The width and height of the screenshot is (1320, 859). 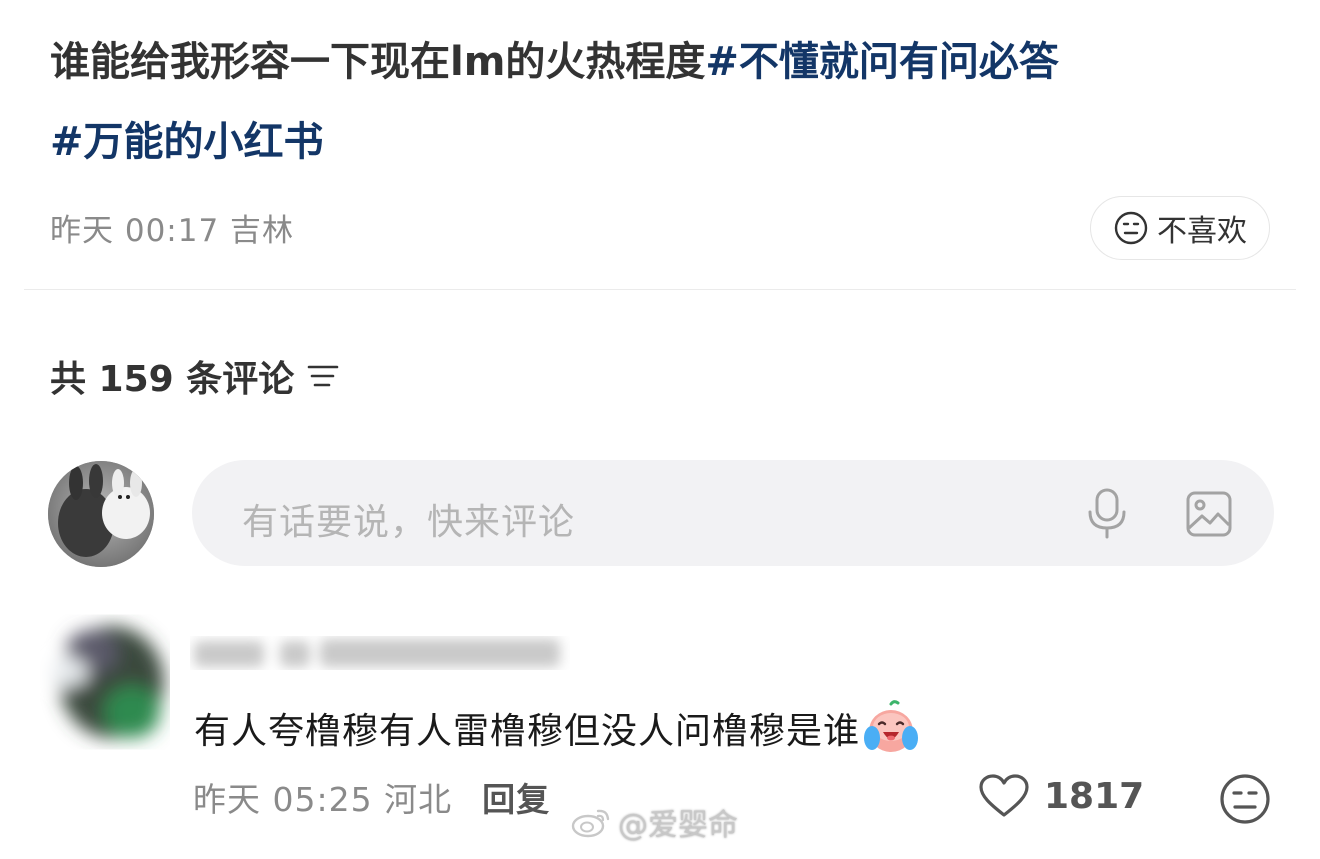 I want to click on hashtag-link: #不懂就问有问必答, so click(x=882, y=62).